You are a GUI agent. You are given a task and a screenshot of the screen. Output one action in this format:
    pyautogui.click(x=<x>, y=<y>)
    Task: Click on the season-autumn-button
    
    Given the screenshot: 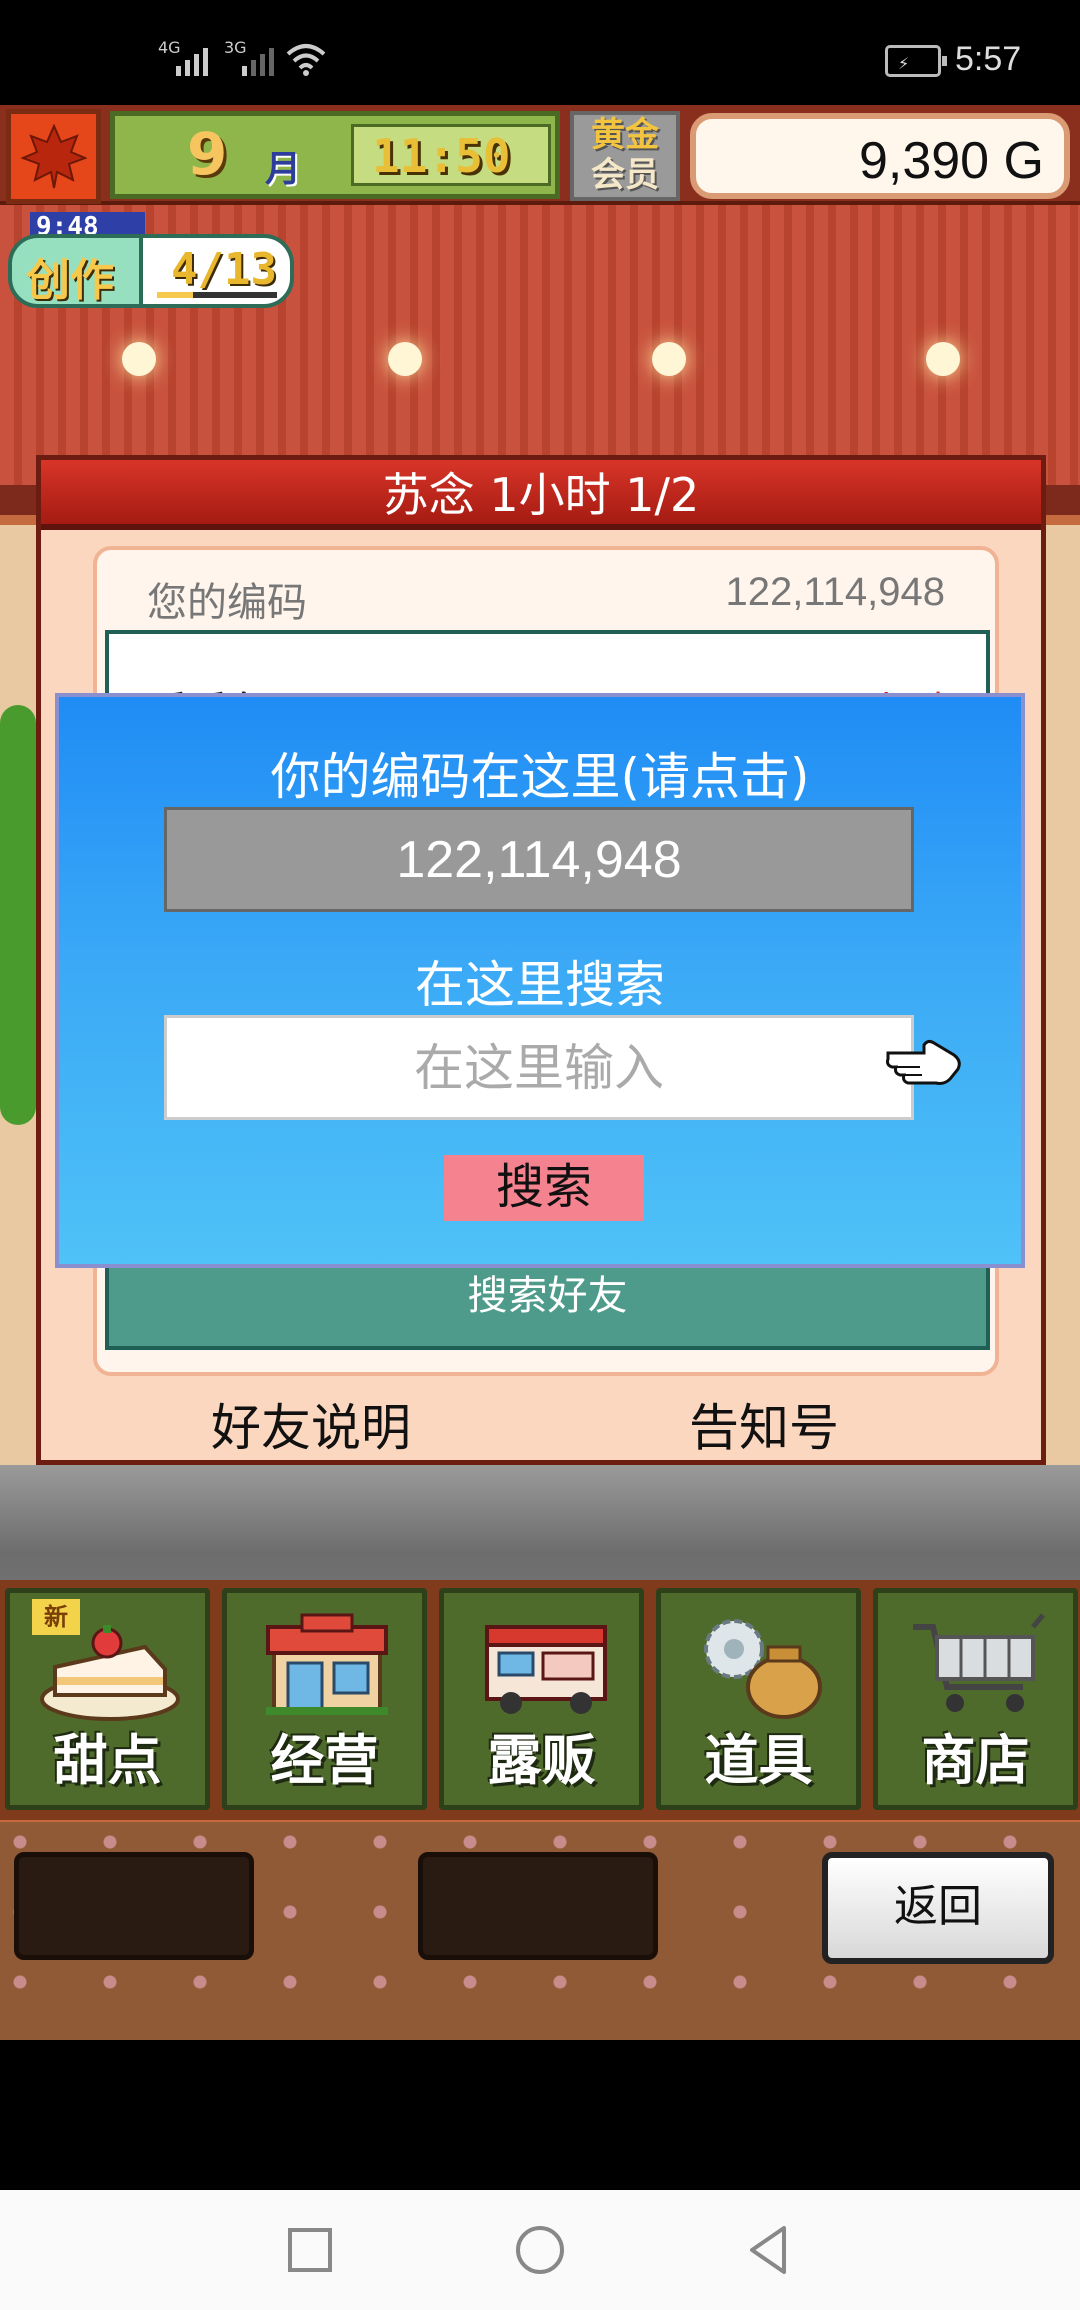 What is the action you would take?
    pyautogui.click(x=53, y=156)
    